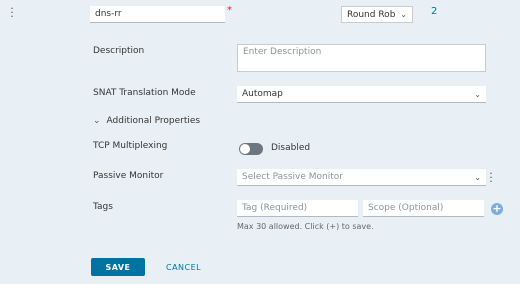  I want to click on description-textarea: Enter Description, so click(361, 58).